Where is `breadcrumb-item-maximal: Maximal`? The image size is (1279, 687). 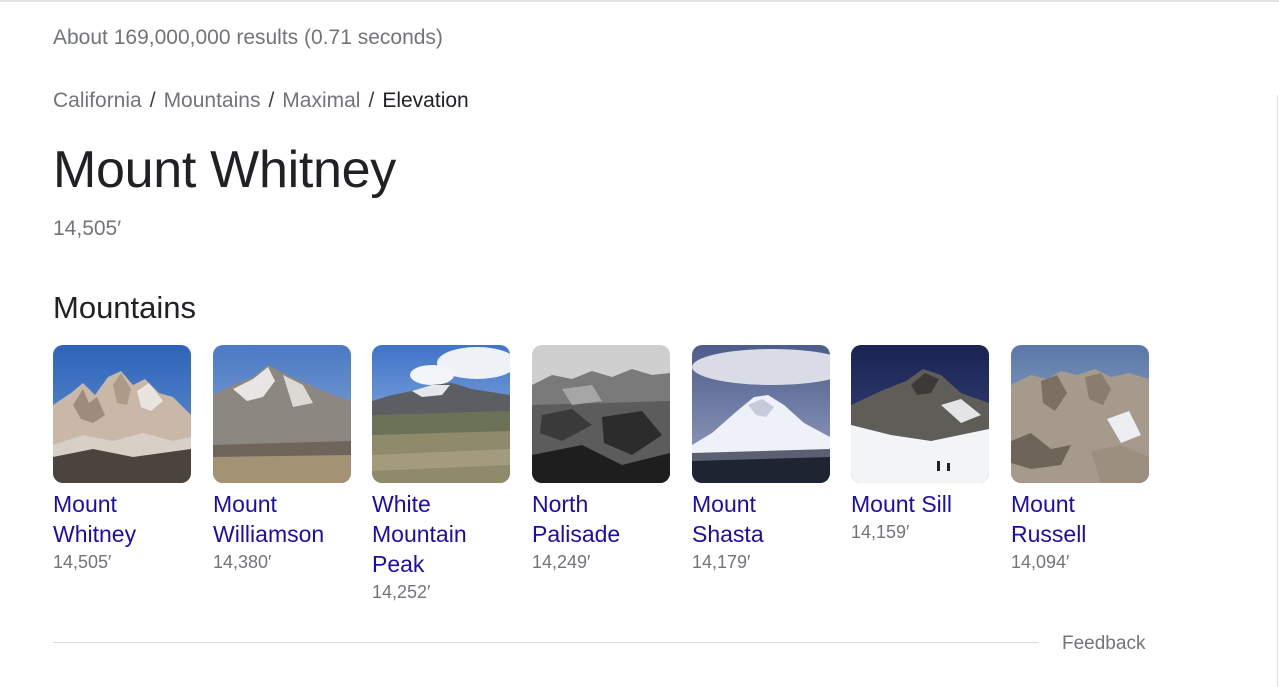 breadcrumb-item-maximal: Maximal is located at coordinates (321, 100).